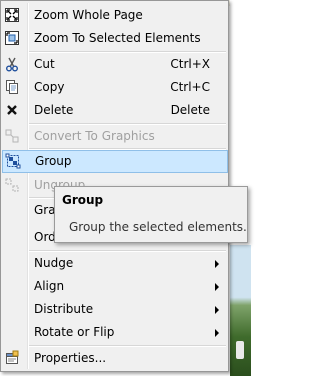  What do you see at coordinates (12, 15) in the screenshot?
I see `zoom-whole-page-icon` at bounding box center [12, 15].